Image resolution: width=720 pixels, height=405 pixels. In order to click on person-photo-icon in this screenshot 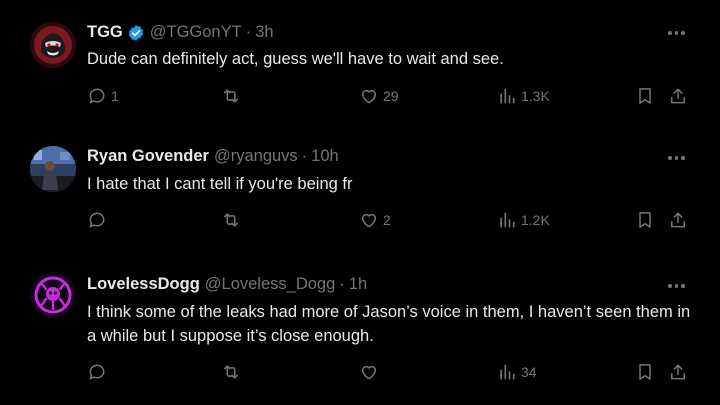, I will do `click(53, 169)`.